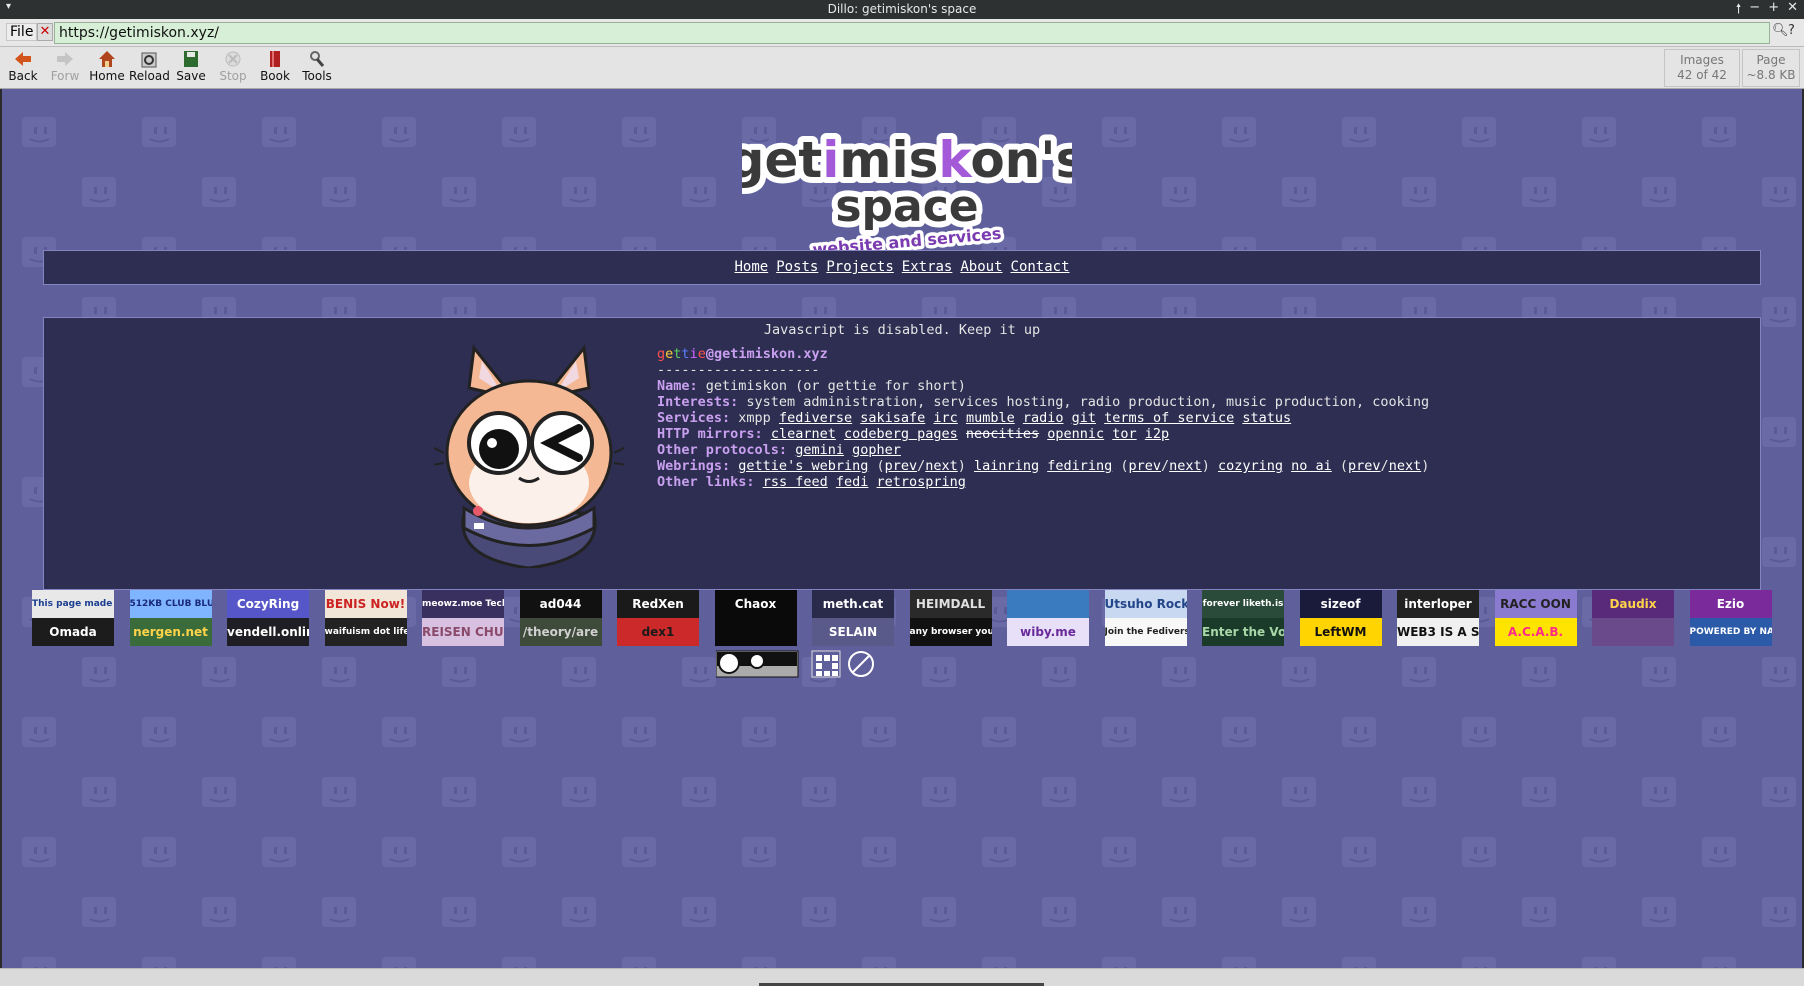  What do you see at coordinates (107, 68) in the screenshot?
I see `home-button: Home` at bounding box center [107, 68].